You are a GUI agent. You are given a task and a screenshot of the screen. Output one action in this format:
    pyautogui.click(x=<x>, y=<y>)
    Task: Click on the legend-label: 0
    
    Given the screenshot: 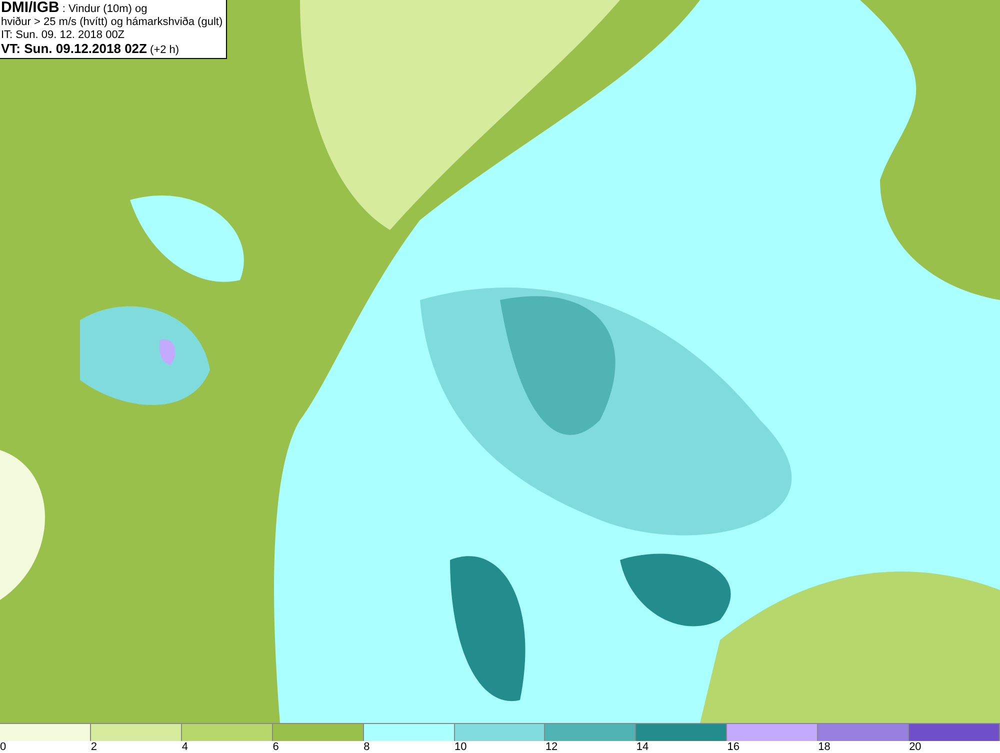 What is the action you would take?
    pyautogui.click(x=3, y=747)
    